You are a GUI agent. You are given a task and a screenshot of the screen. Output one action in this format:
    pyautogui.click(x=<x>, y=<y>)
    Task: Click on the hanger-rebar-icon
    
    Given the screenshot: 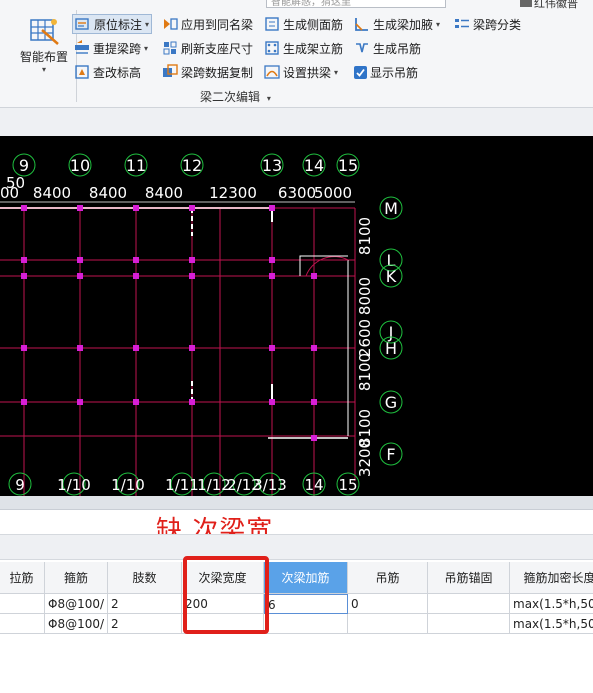 What is the action you would take?
    pyautogui.click(x=362, y=48)
    